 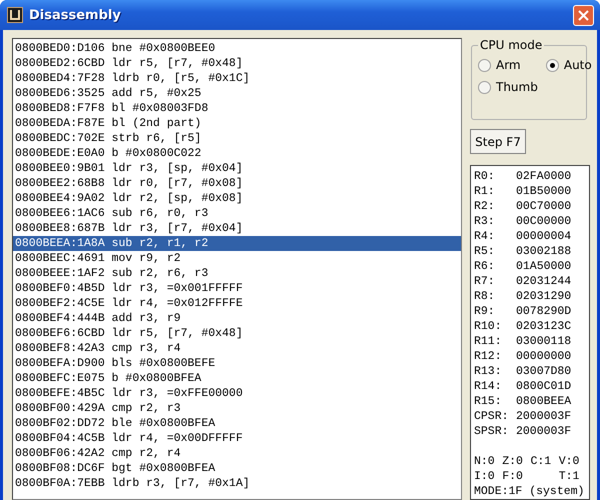 What do you see at coordinates (544, 251) in the screenshot?
I see `register-value: 03002188` at bounding box center [544, 251].